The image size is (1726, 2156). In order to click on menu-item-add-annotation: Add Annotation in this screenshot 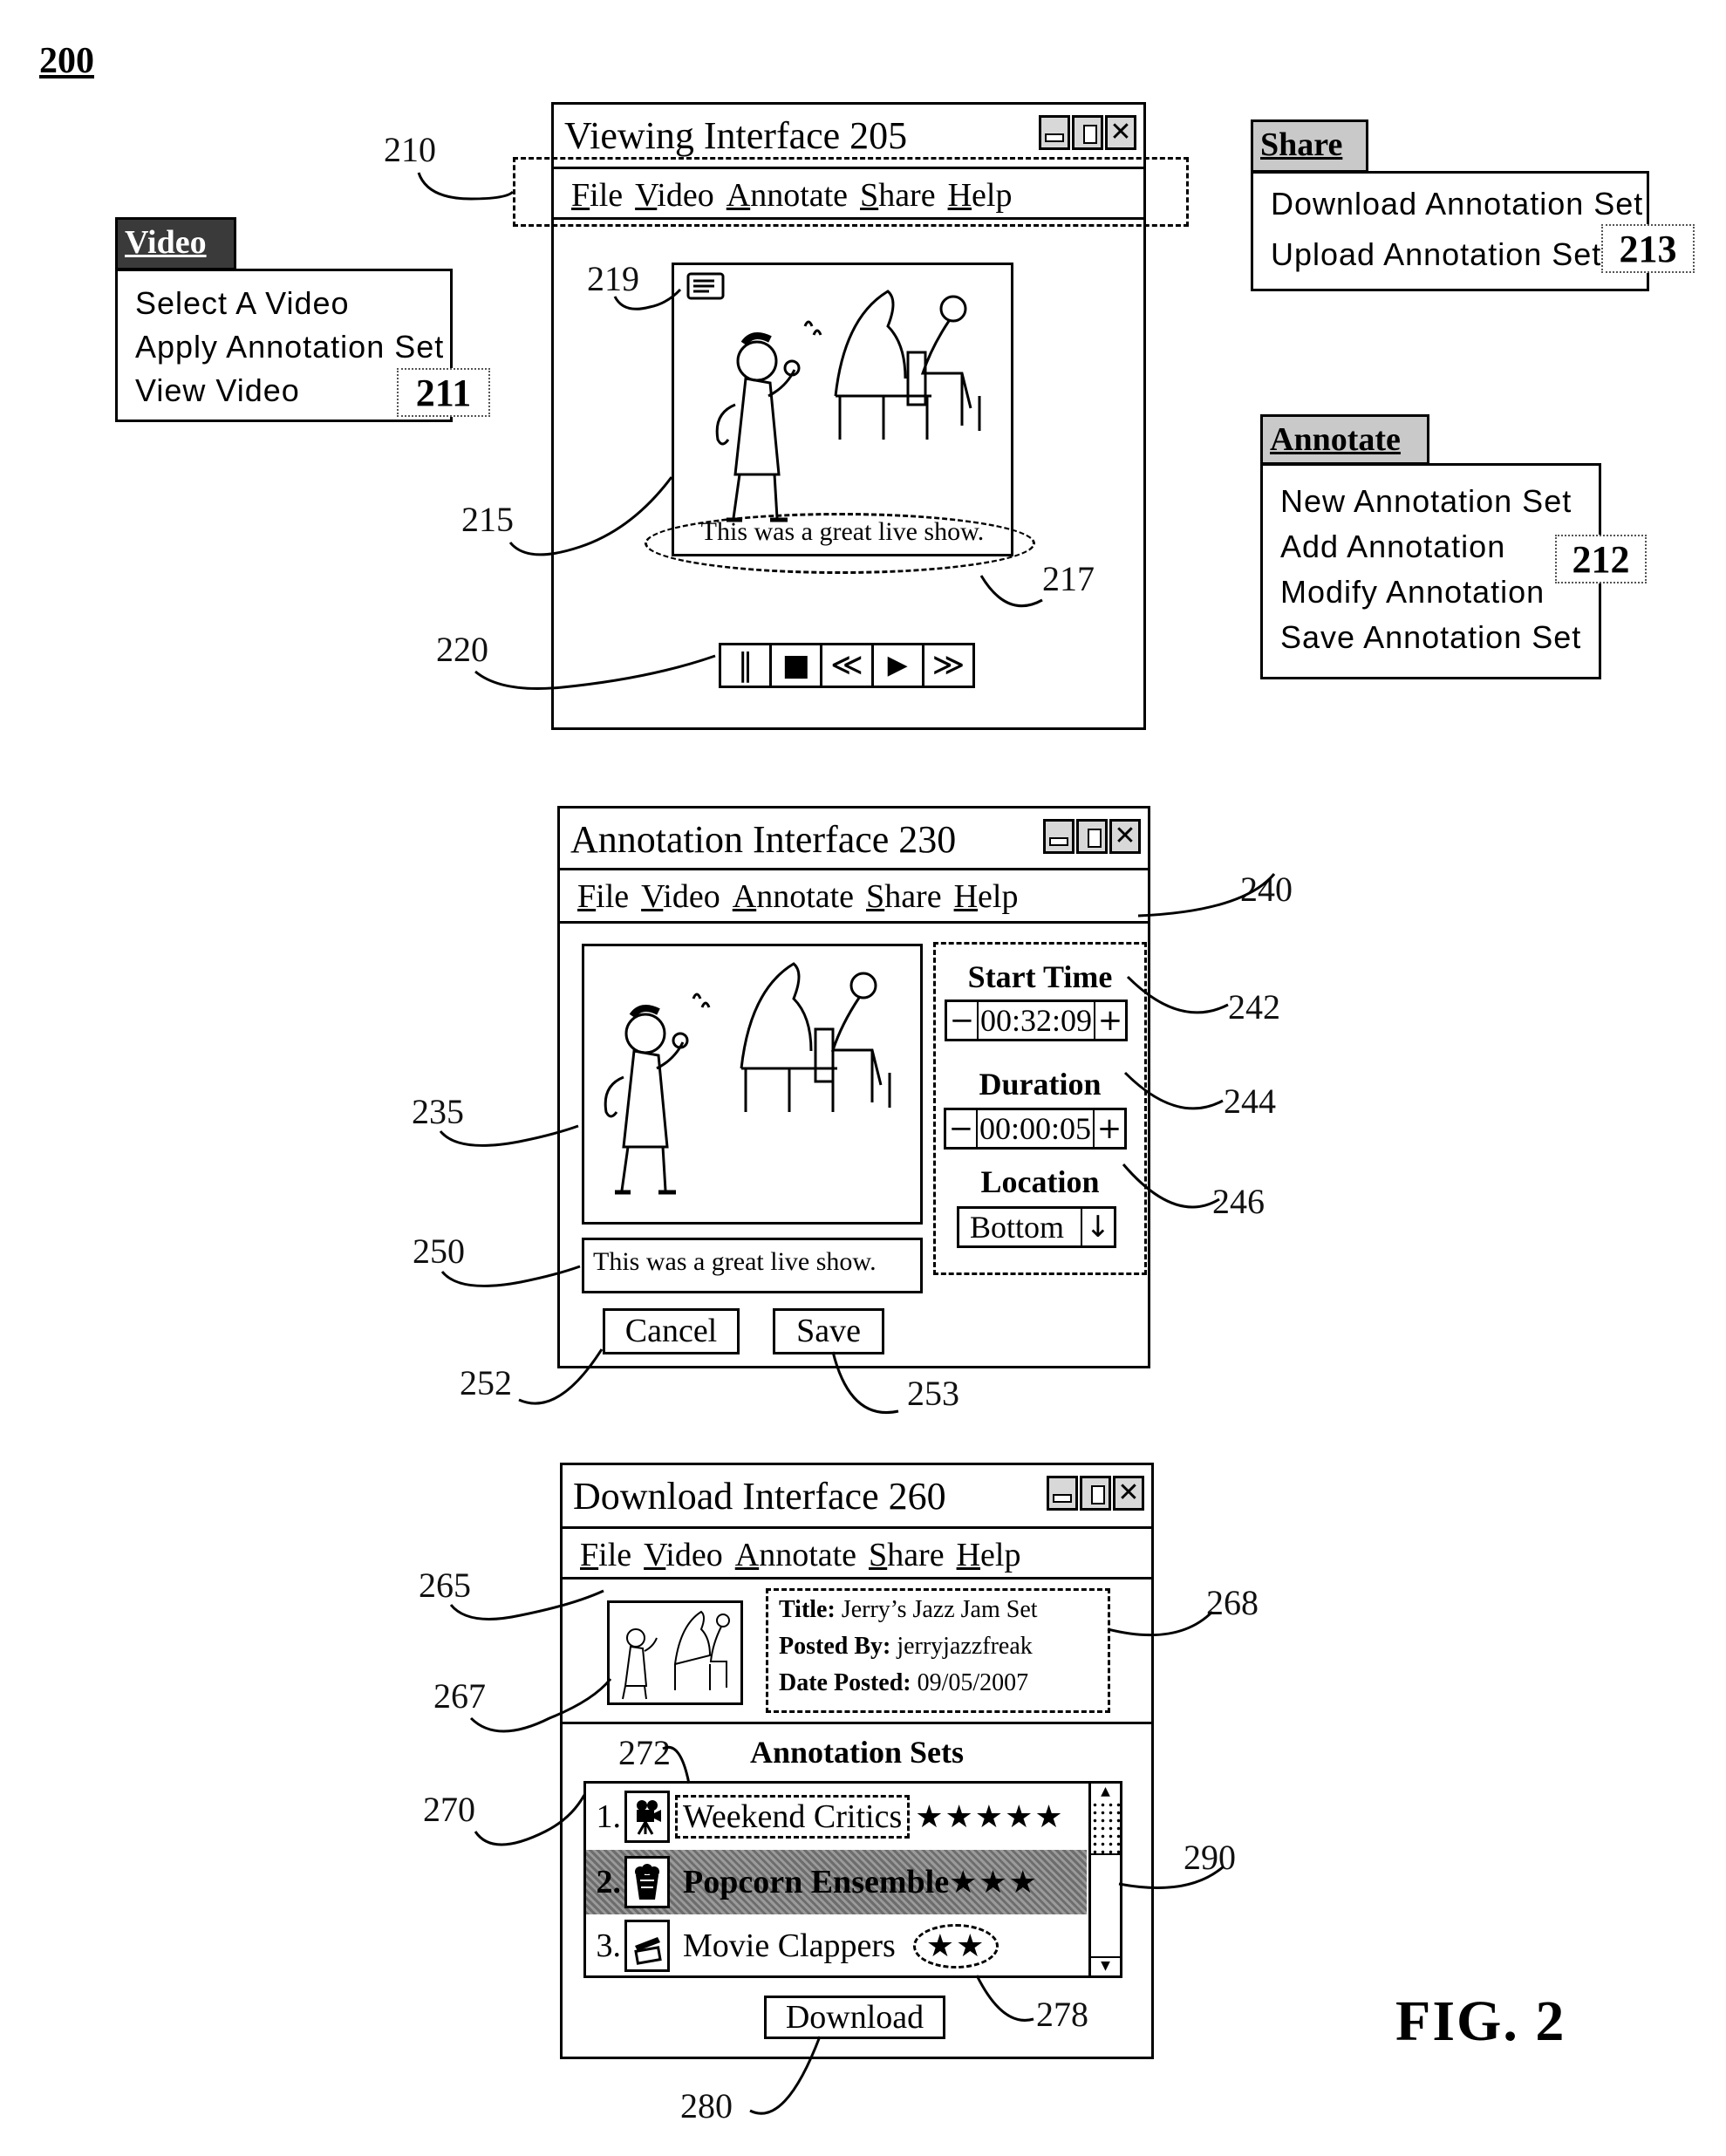, I will do `click(1392, 547)`.